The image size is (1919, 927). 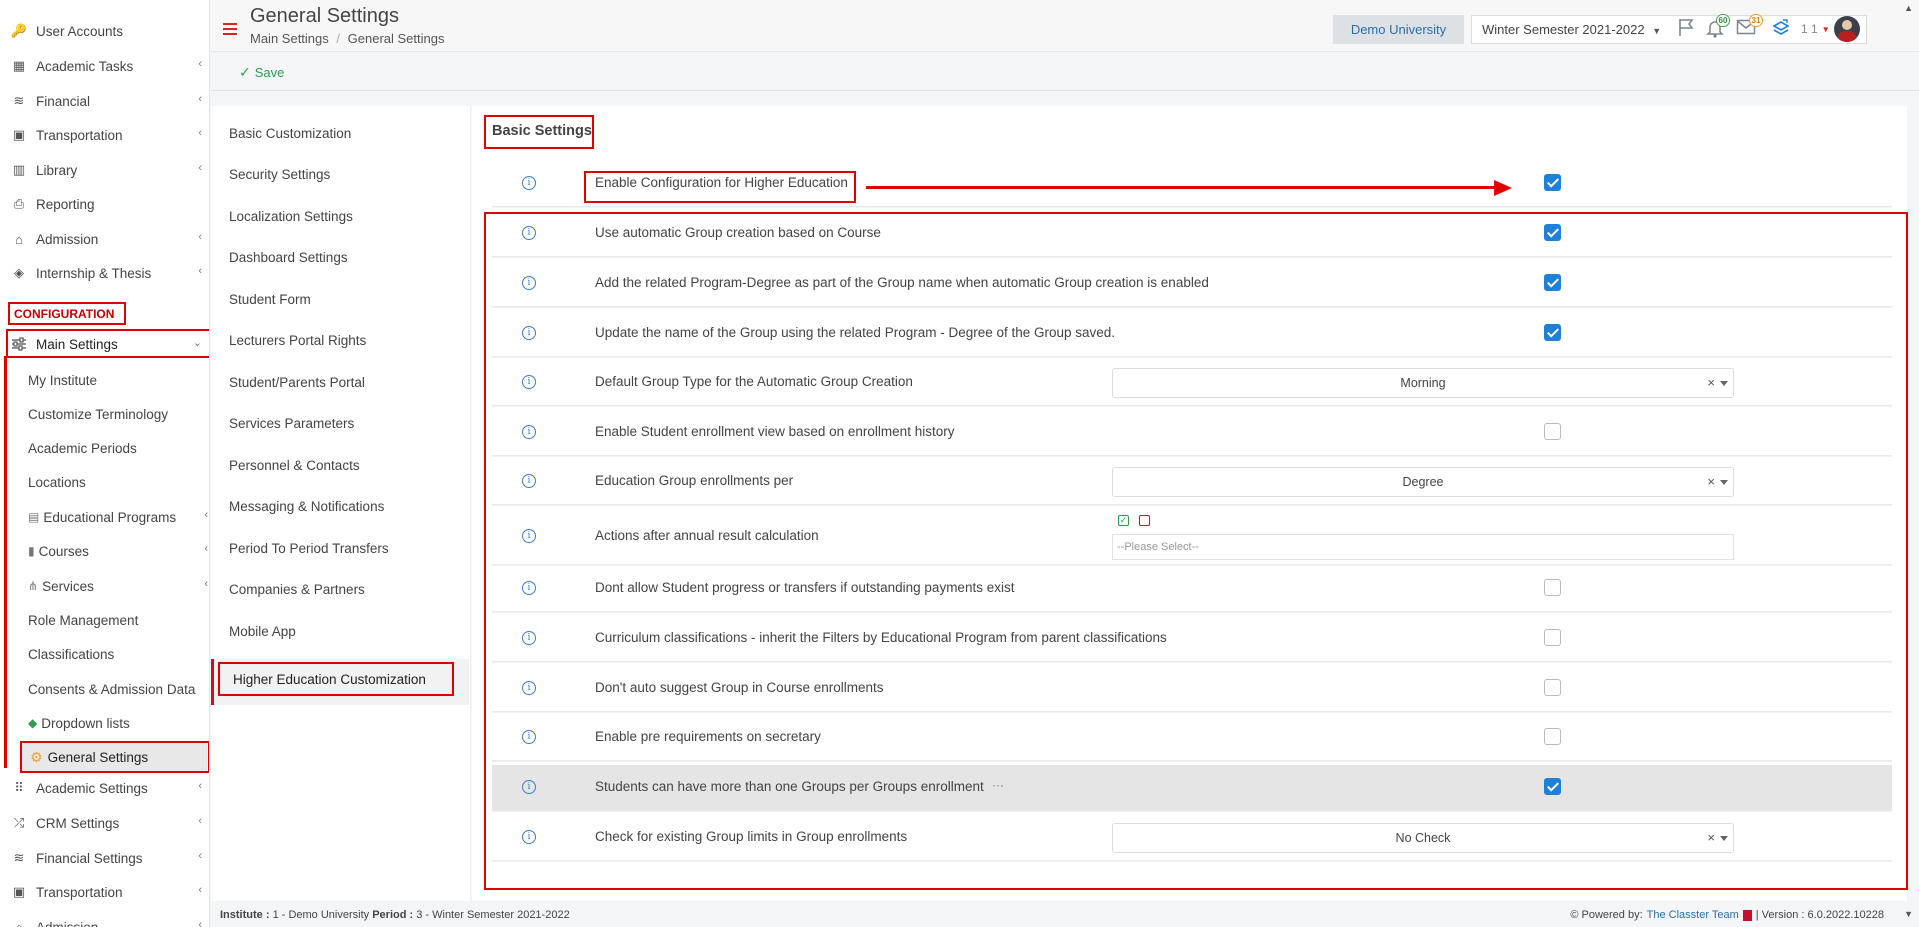 I want to click on caret-down-icon: ▼, so click(x=1657, y=31).